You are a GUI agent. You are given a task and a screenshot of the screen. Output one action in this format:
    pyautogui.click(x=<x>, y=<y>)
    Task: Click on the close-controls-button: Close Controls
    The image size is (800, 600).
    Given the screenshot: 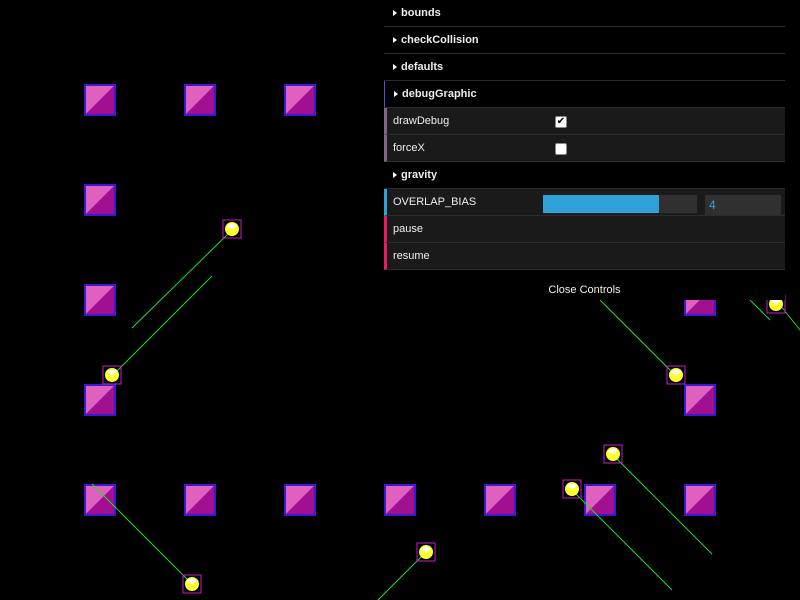 What is the action you would take?
    pyautogui.click(x=584, y=290)
    